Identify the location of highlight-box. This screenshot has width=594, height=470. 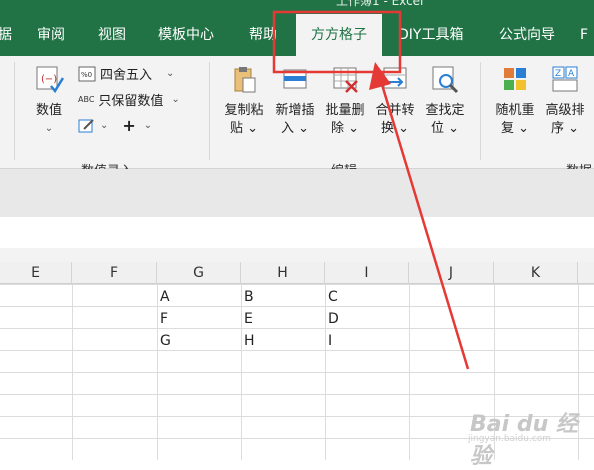
(337, 42).